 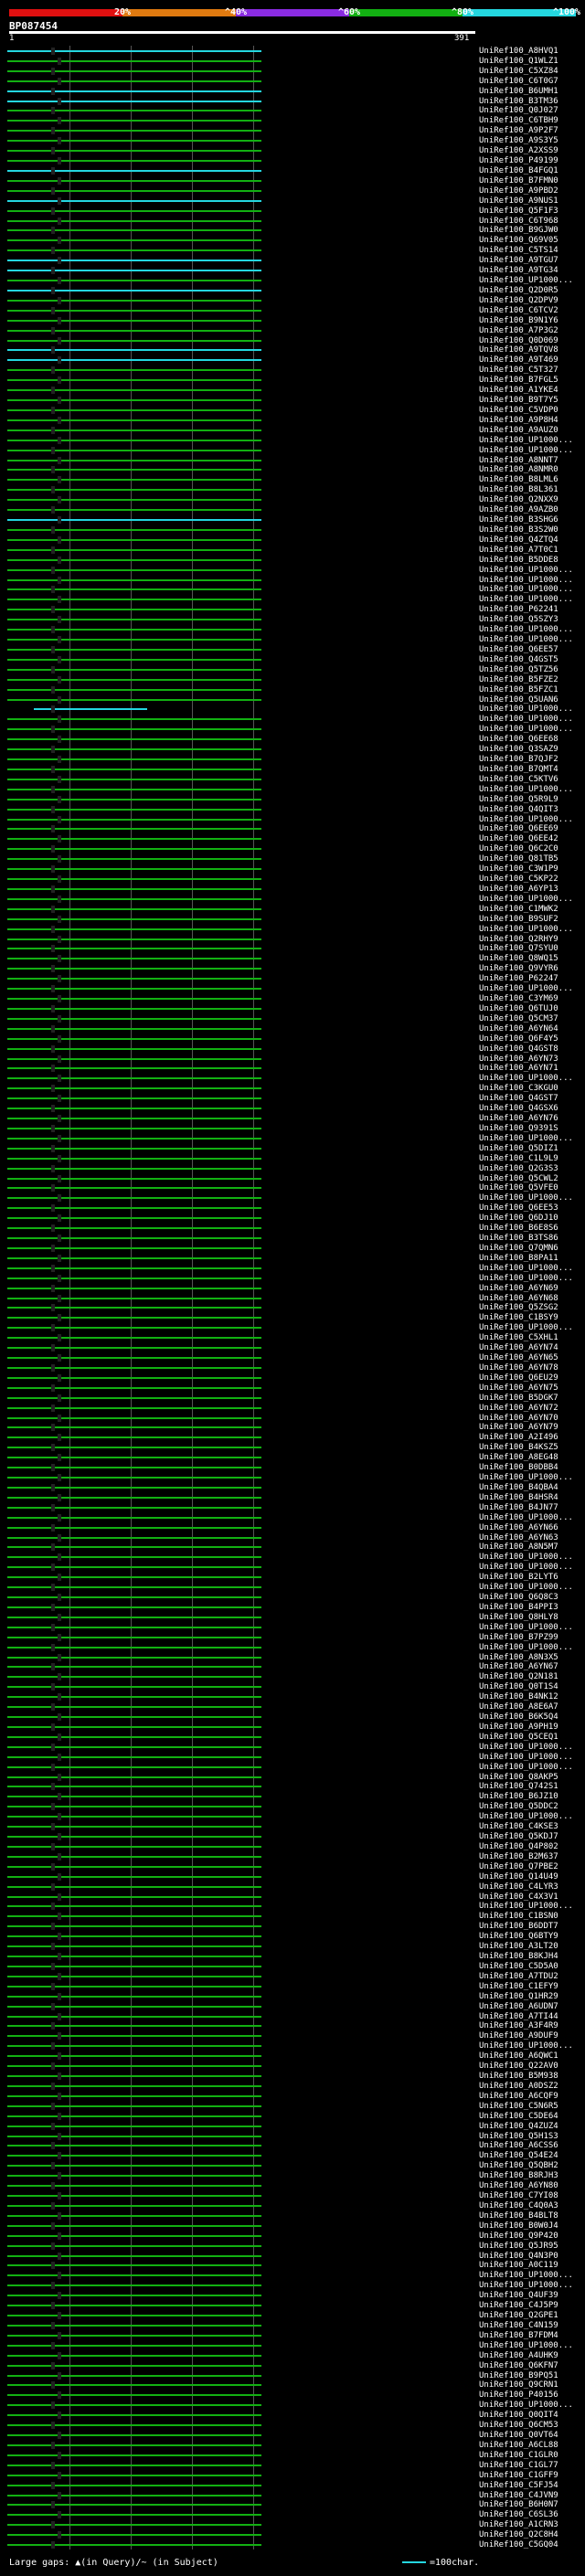 I want to click on hit-row: UniRef100_C5GQ04, so click(x=293, y=2544).